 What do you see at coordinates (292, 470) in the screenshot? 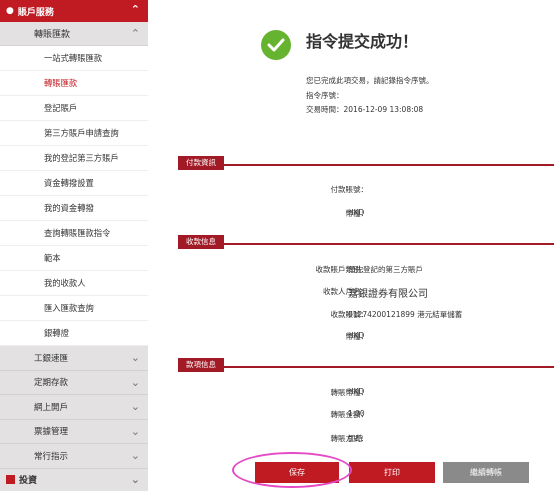
I see `highlight-annotation` at bounding box center [292, 470].